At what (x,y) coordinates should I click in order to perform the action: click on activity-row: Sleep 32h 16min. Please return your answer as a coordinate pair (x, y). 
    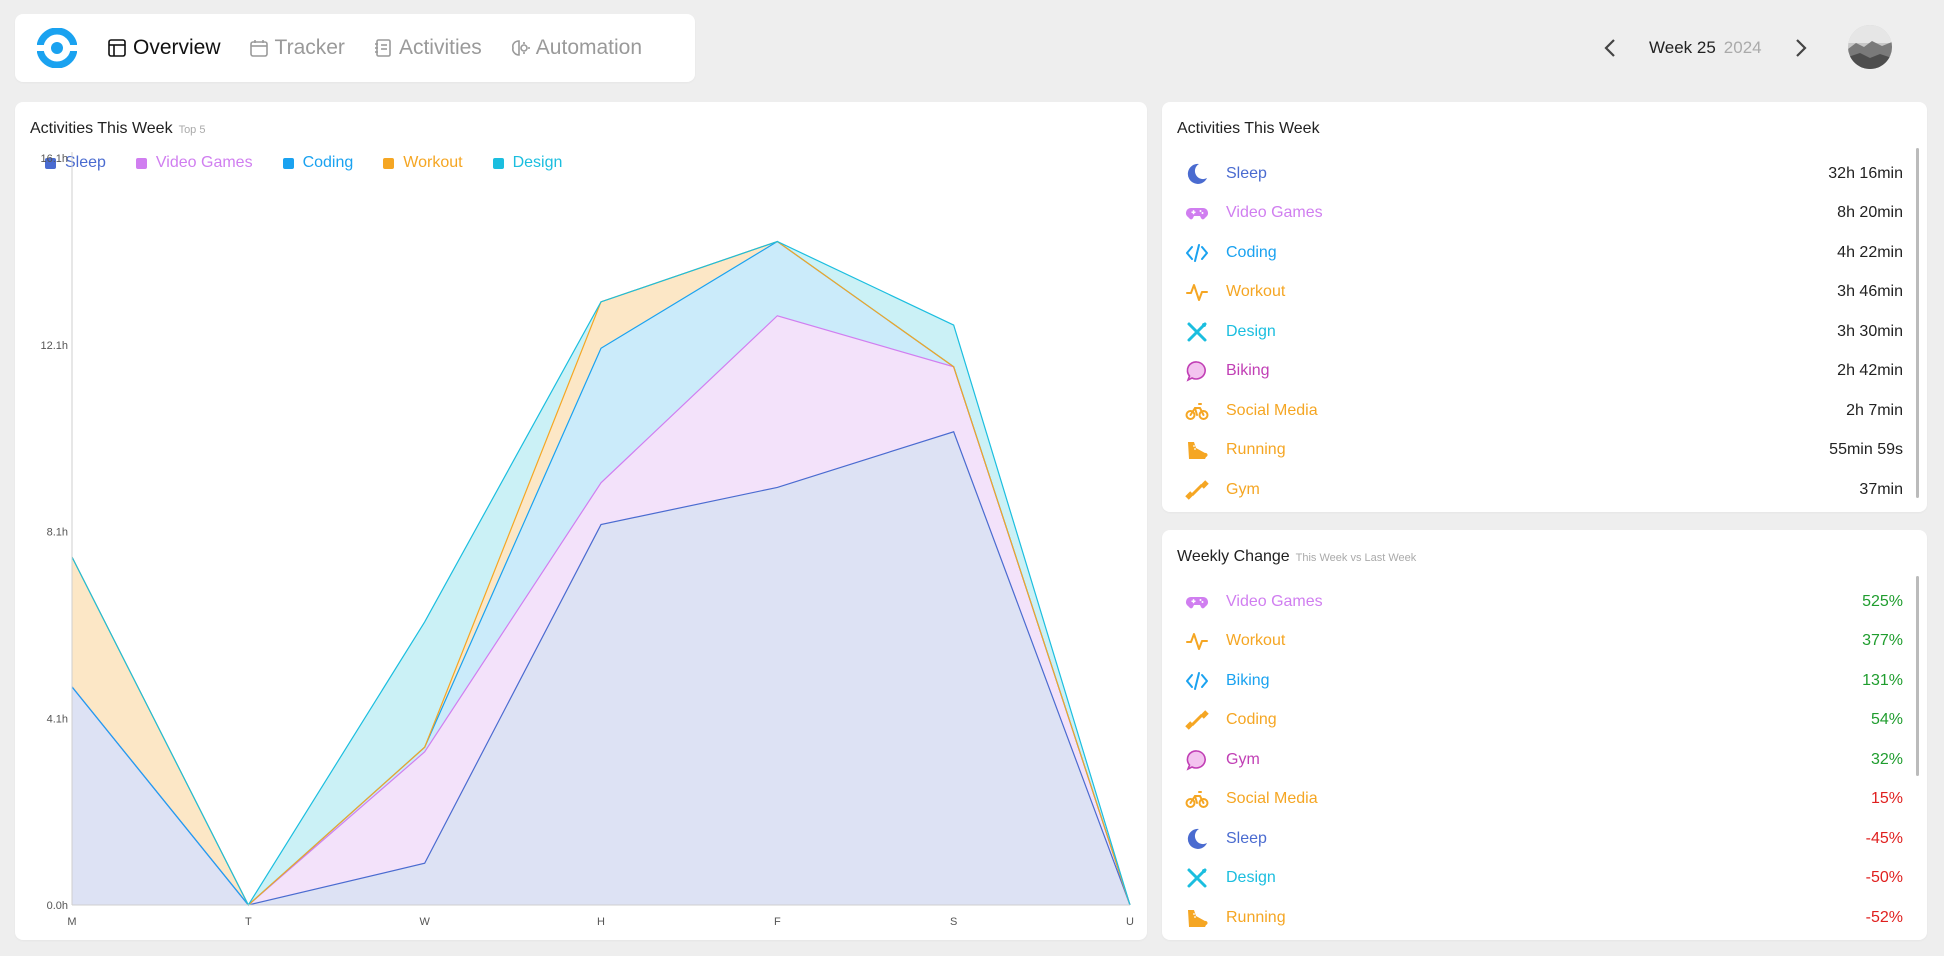
    Looking at the image, I should click on (1543, 174).